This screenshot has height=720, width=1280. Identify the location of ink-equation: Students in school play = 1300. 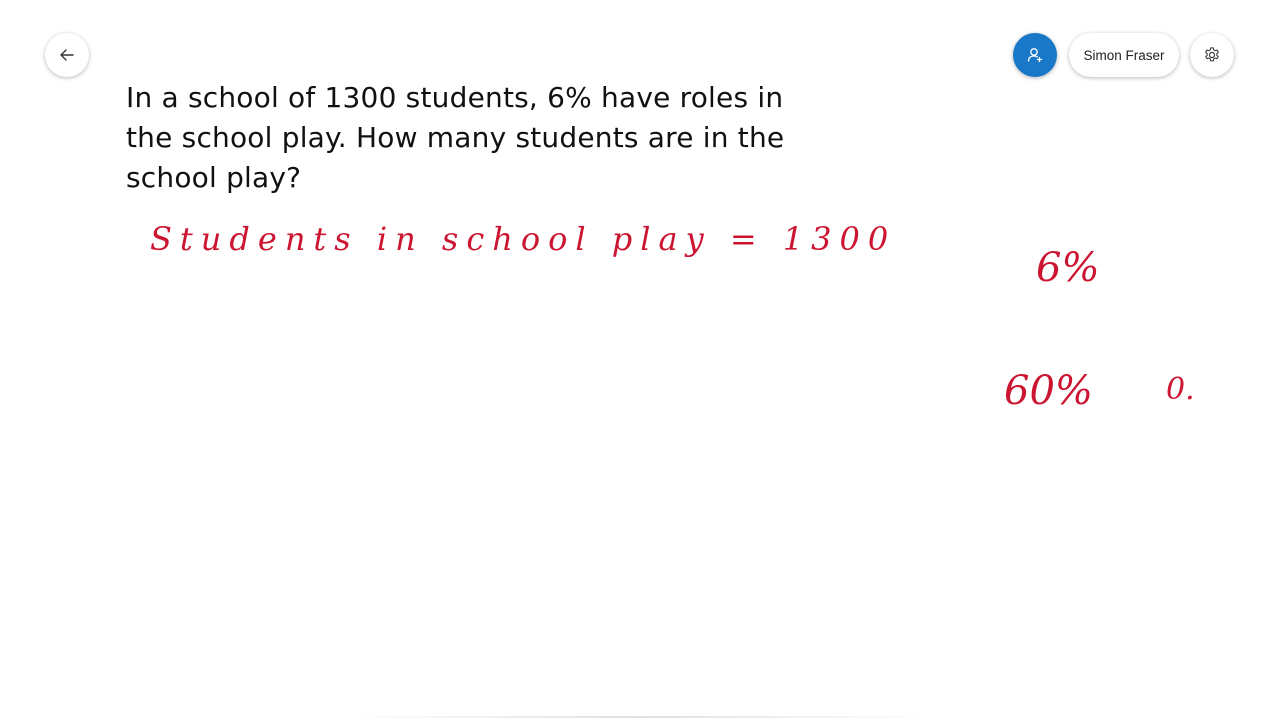
(523, 239).